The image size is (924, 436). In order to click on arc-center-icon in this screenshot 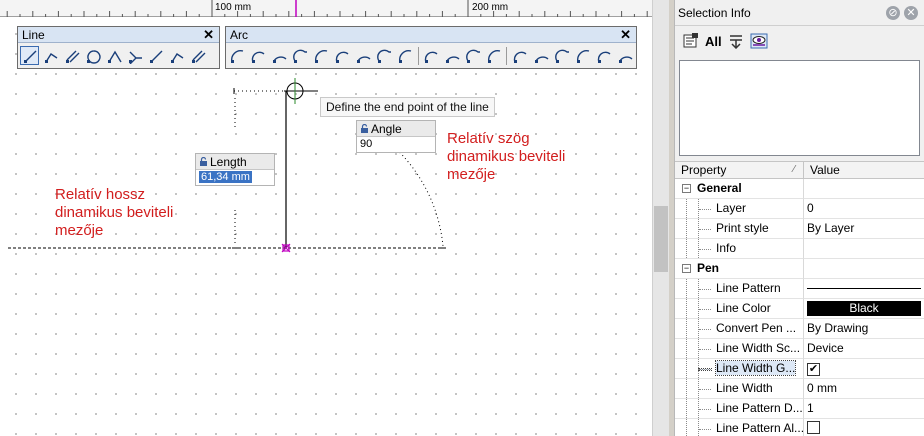, I will do `click(258, 55)`.